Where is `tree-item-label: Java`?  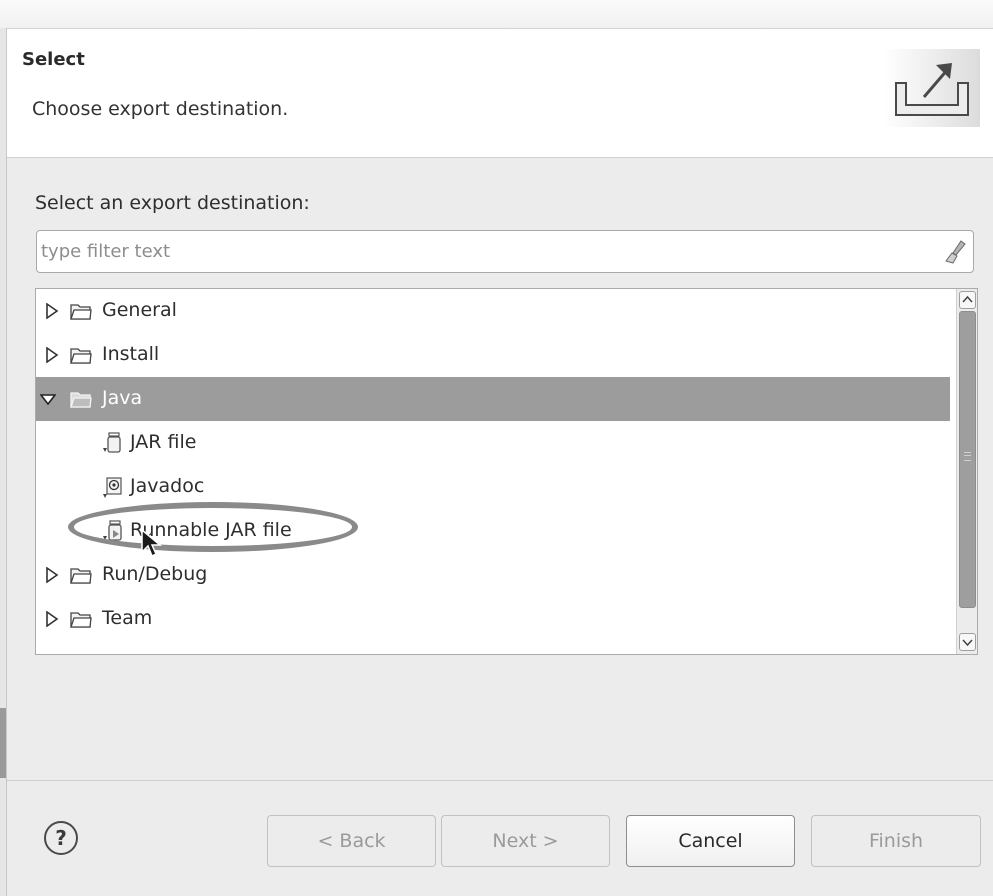 tree-item-label: Java is located at coordinates (122, 398).